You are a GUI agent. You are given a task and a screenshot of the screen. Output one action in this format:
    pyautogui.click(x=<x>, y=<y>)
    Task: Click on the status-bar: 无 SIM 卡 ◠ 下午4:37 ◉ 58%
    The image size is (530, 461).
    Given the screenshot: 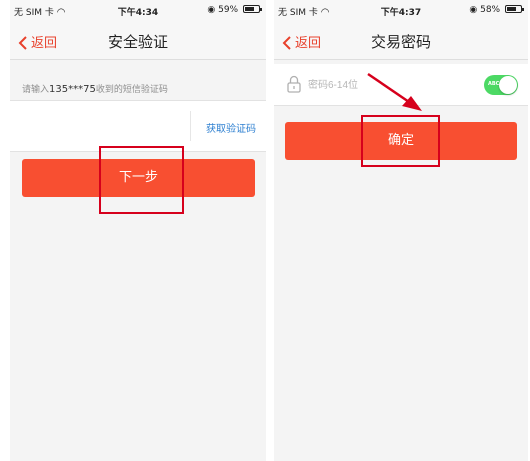 What is the action you would take?
    pyautogui.click(x=401, y=10)
    